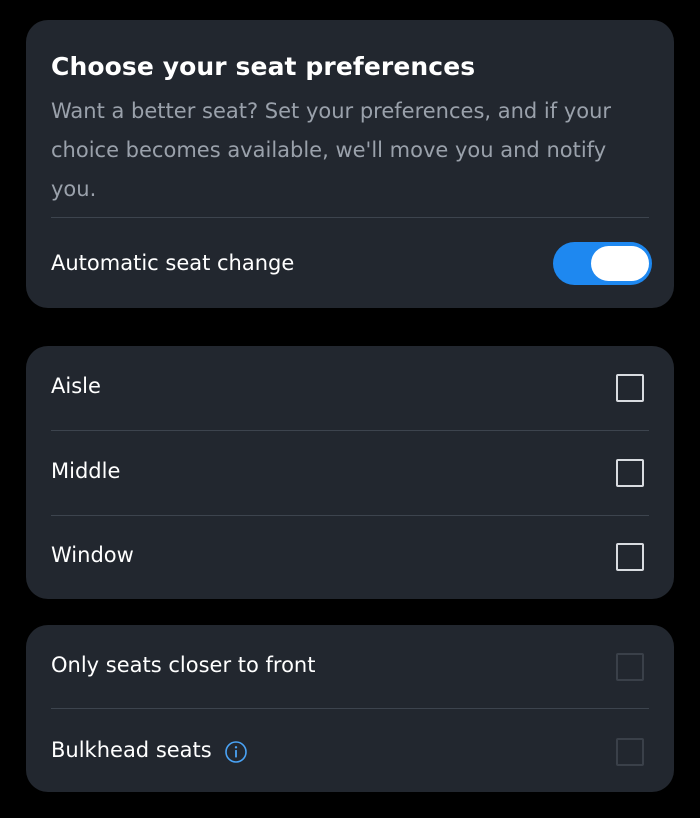 The height and width of the screenshot is (818, 700). Describe the element at coordinates (630, 752) in the screenshot. I see `bulkhead-seats-checkbox` at that location.